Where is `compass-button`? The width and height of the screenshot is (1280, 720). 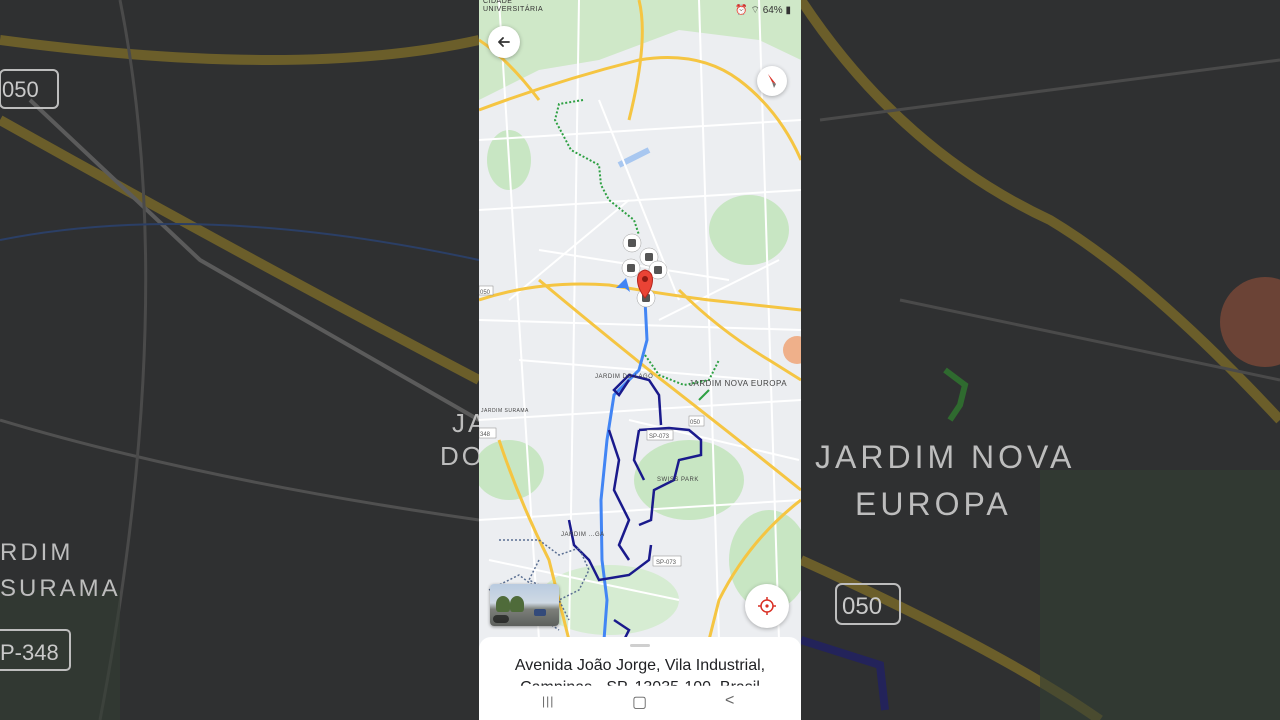 compass-button is located at coordinates (772, 81).